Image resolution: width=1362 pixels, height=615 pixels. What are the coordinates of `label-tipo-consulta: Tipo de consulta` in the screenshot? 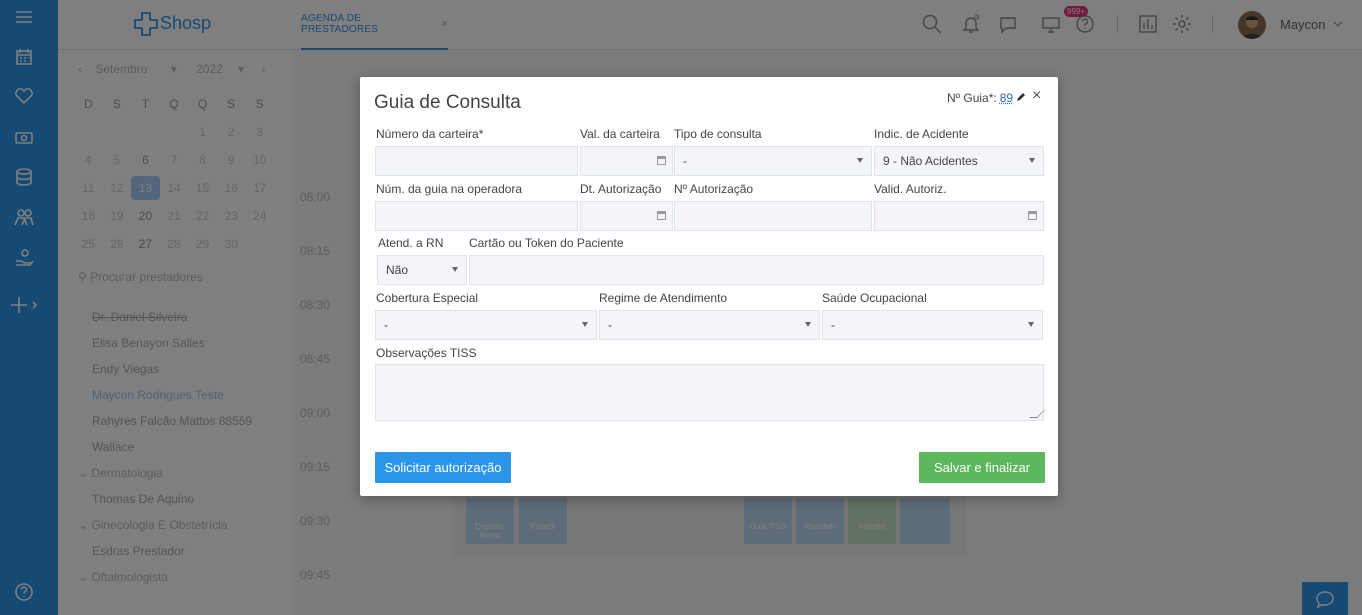 It's located at (718, 134).